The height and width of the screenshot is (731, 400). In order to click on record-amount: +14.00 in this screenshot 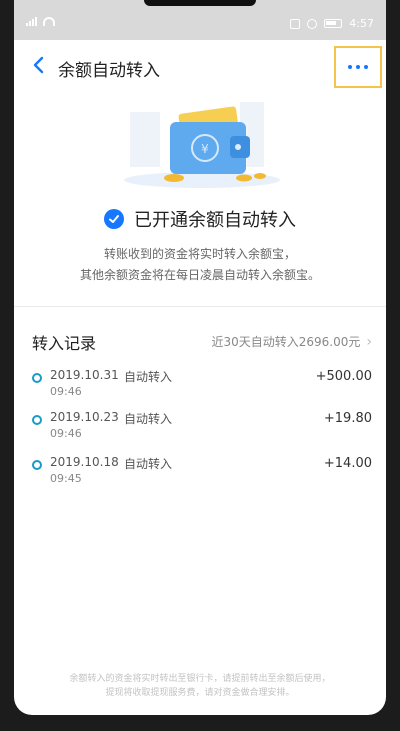, I will do `click(347, 463)`.